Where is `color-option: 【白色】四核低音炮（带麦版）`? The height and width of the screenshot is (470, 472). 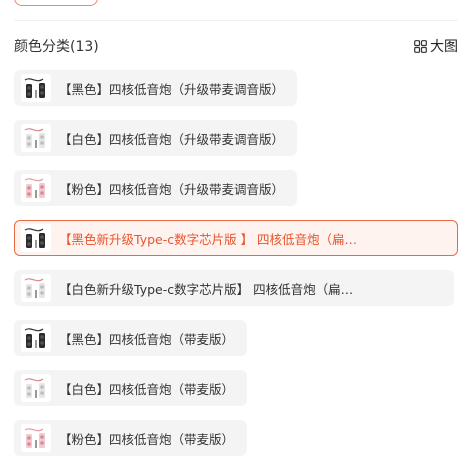
color-option: 【白色】四核低音炮（带麦版） is located at coordinates (131, 388).